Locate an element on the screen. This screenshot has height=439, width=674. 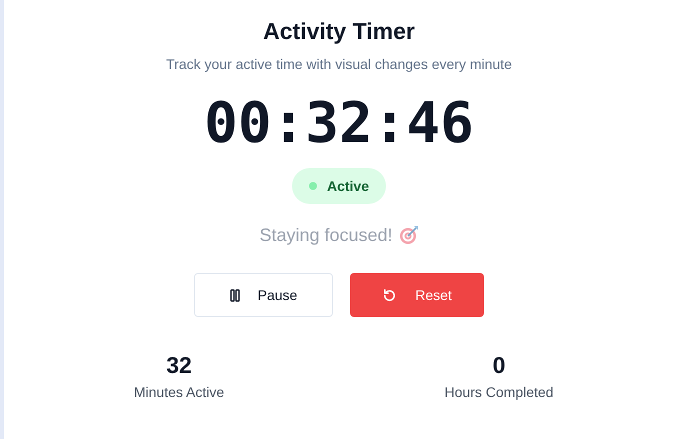
stat-label: Hours Completed is located at coordinates (499, 392).